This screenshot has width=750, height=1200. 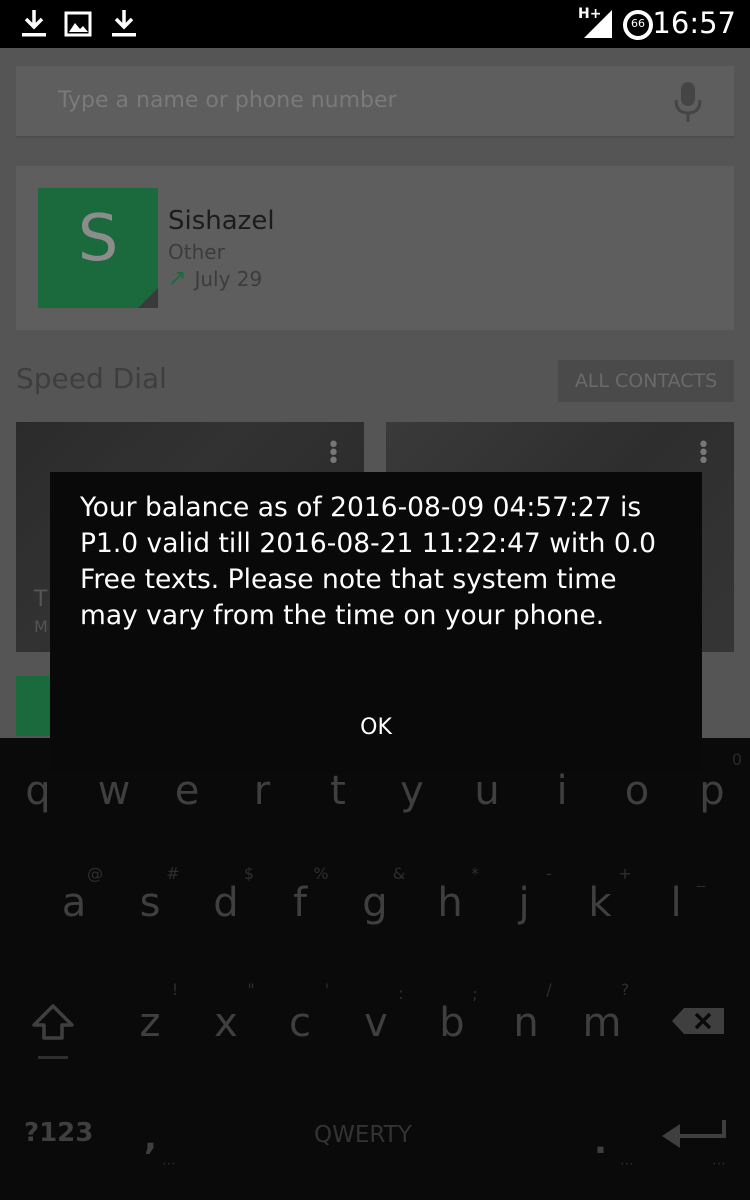 I want to click on key-b: b, so click(x=452, y=1023).